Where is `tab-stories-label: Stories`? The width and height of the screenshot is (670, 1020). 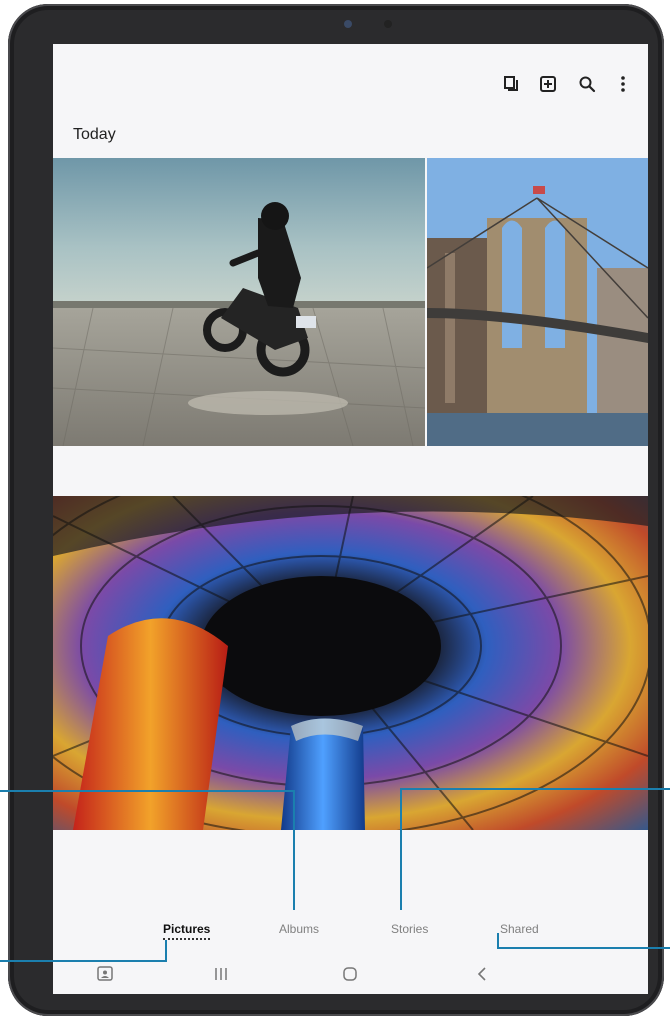 tab-stories-label: Stories is located at coordinates (410, 929).